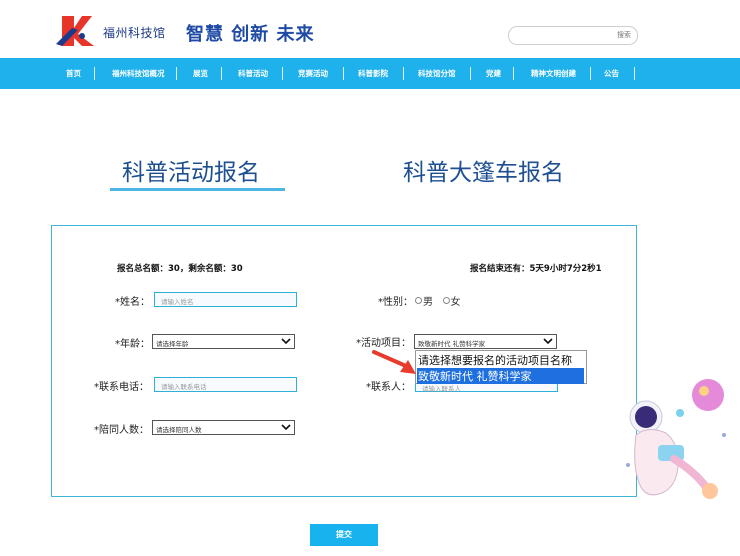 The height and width of the screenshot is (556, 740). Describe the element at coordinates (553, 73) in the screenshot. I see `nav-item-civilization: 精神文明创建` at that location.